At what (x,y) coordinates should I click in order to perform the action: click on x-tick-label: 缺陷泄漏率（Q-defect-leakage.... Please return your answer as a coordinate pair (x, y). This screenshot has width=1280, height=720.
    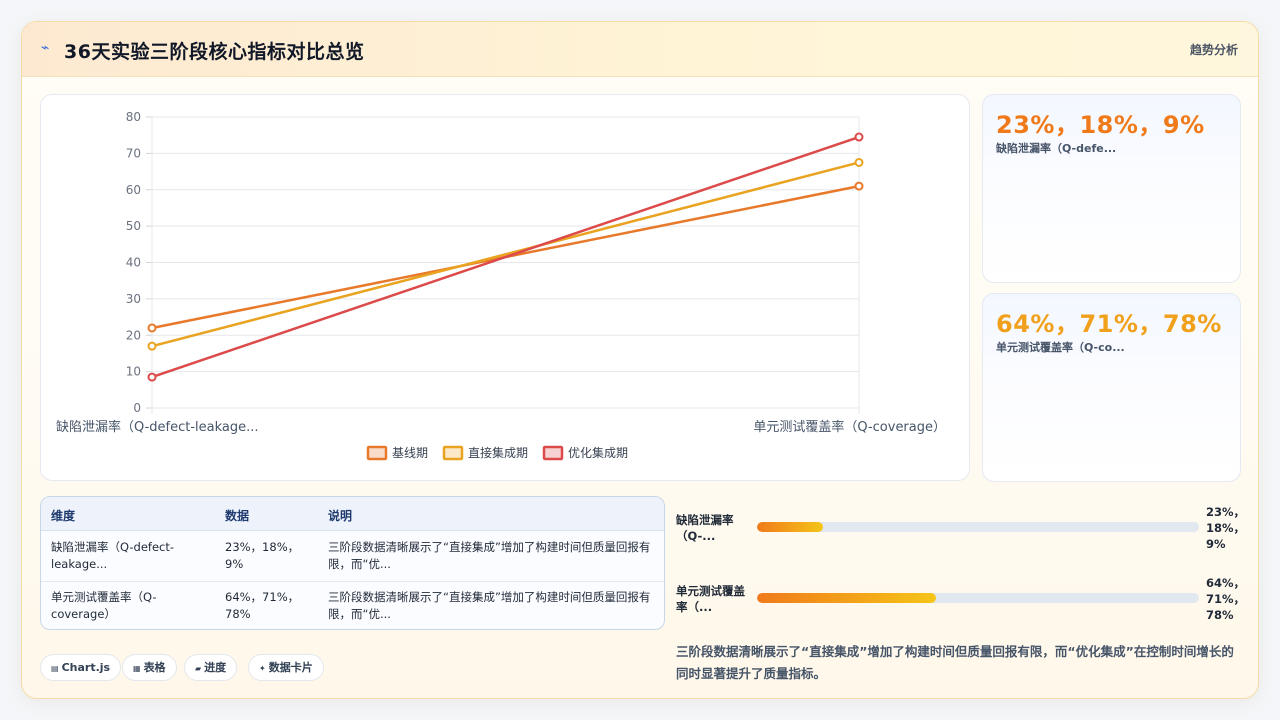
    Looking at the image, I should click on (157, 427).